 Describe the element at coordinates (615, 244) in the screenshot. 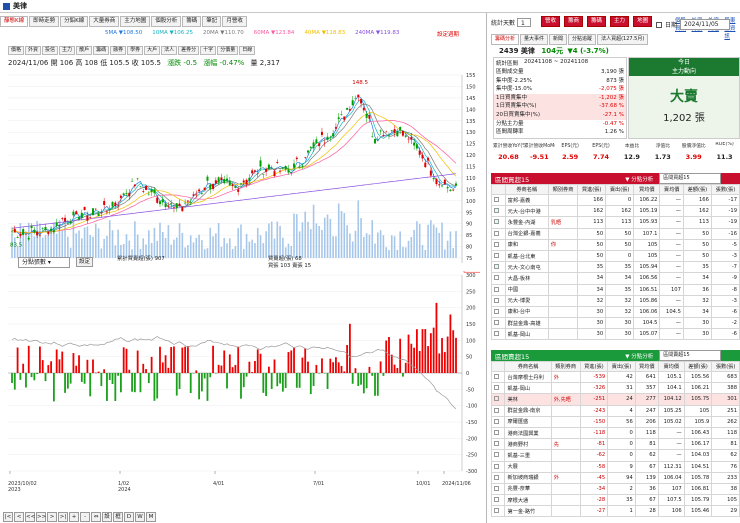

I see `table-row: 康和你 50 50 105—50 -5` at that location.